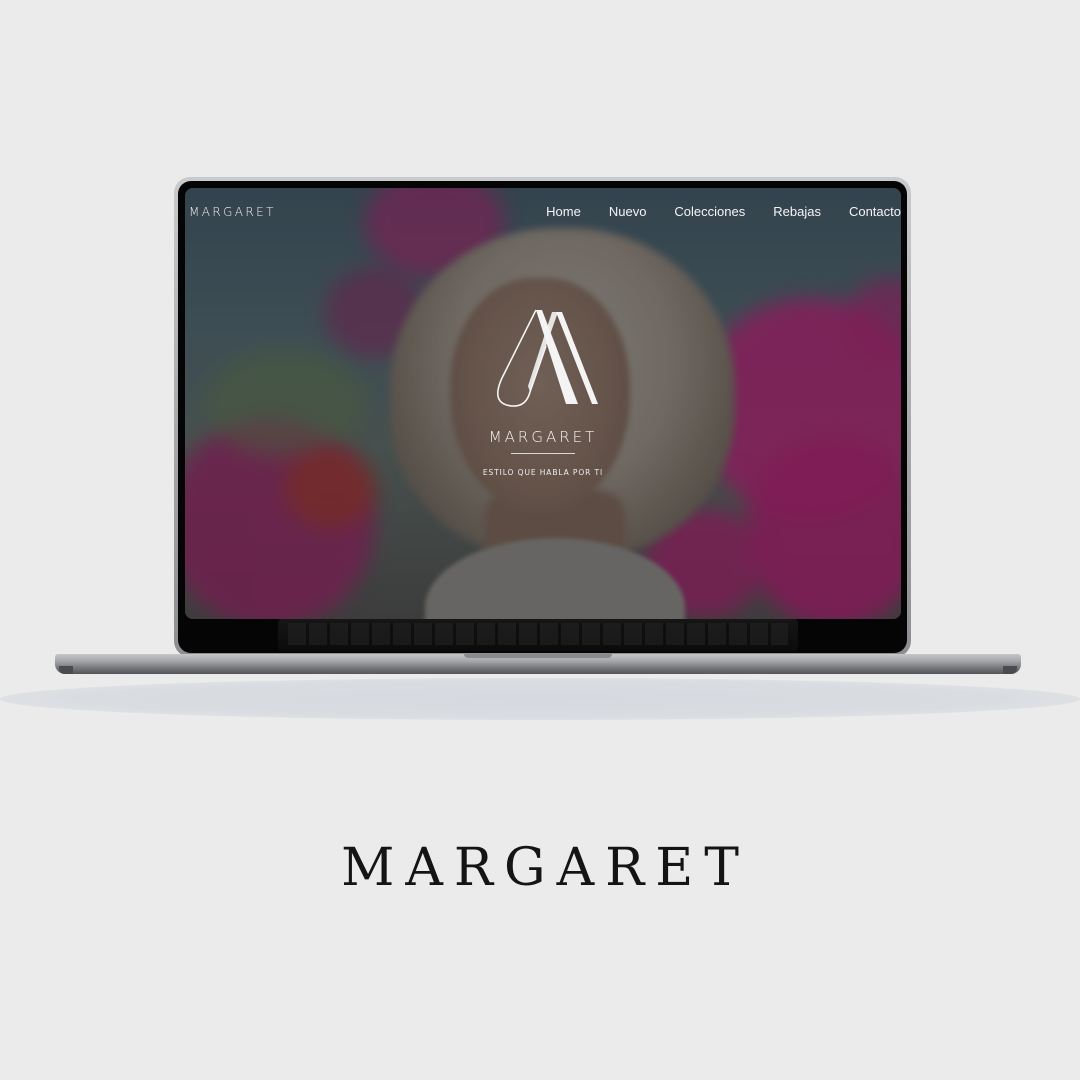  I want to click on base-notch, so click(538, 656).